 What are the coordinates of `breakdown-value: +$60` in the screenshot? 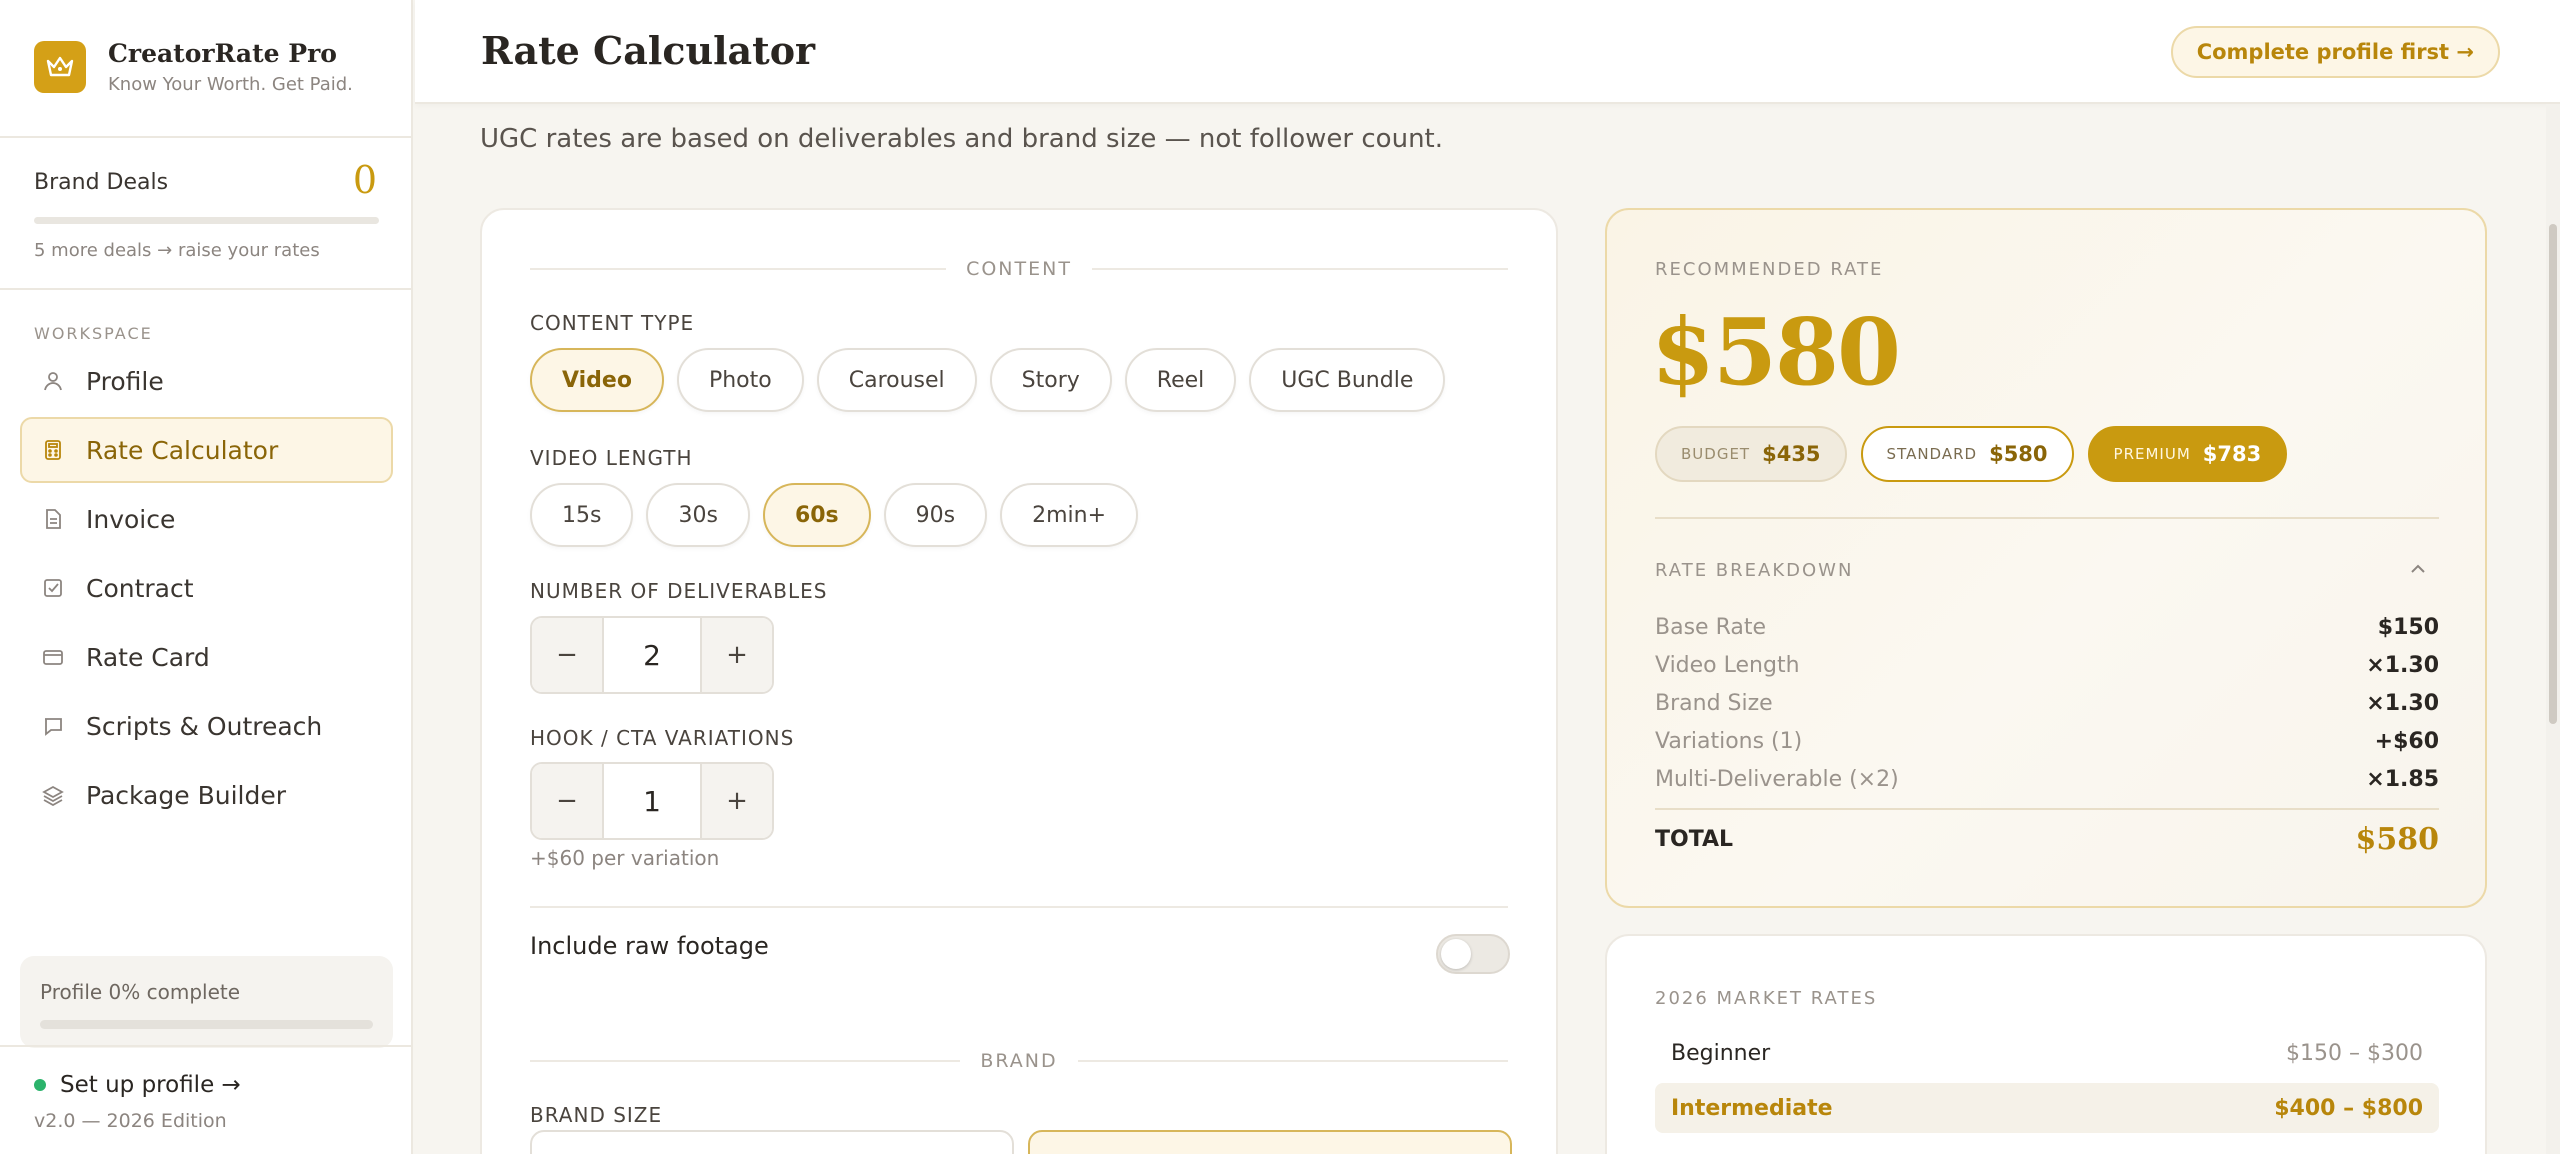 It's located at (2406, 741).